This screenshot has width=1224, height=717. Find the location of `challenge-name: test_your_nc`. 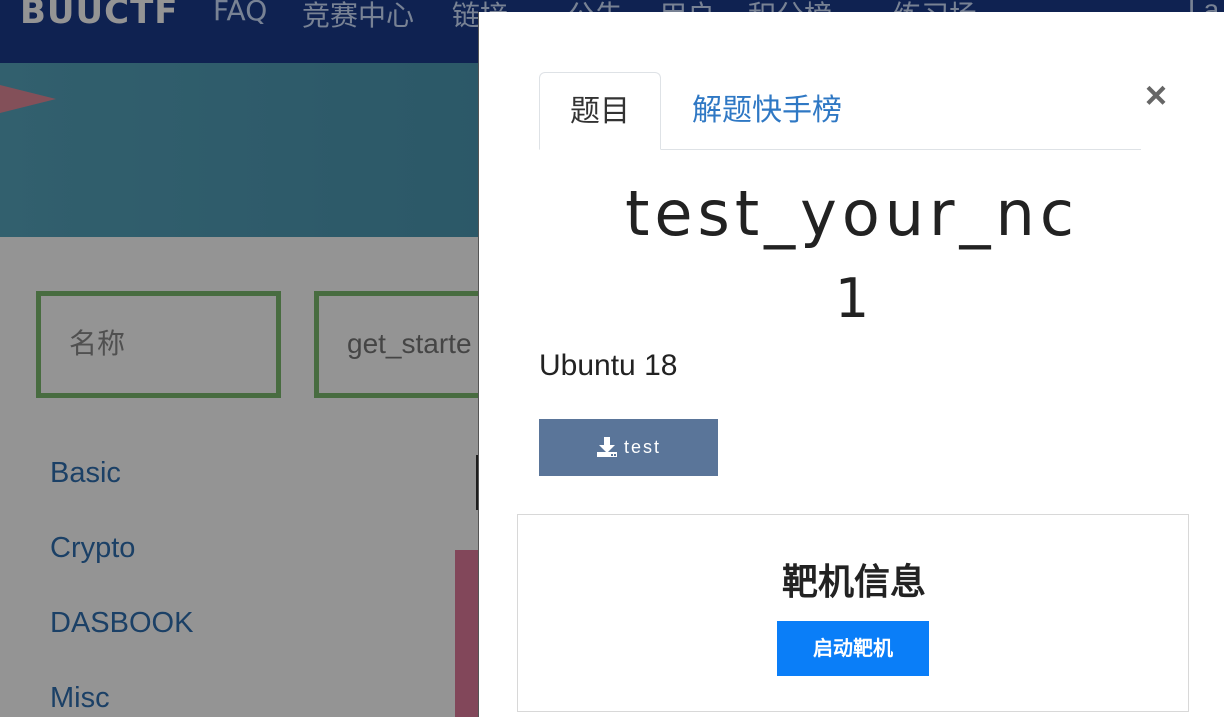

challenge-name: test_your_nc is located at coordinates (852, 213).